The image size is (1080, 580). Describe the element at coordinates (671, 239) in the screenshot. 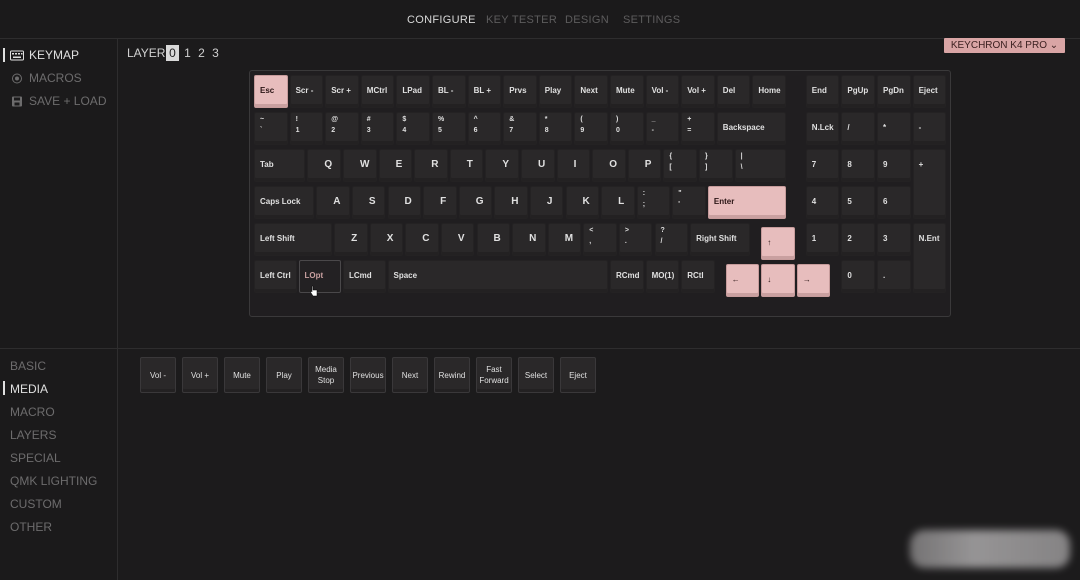

I see `key-: ? /` at that location.